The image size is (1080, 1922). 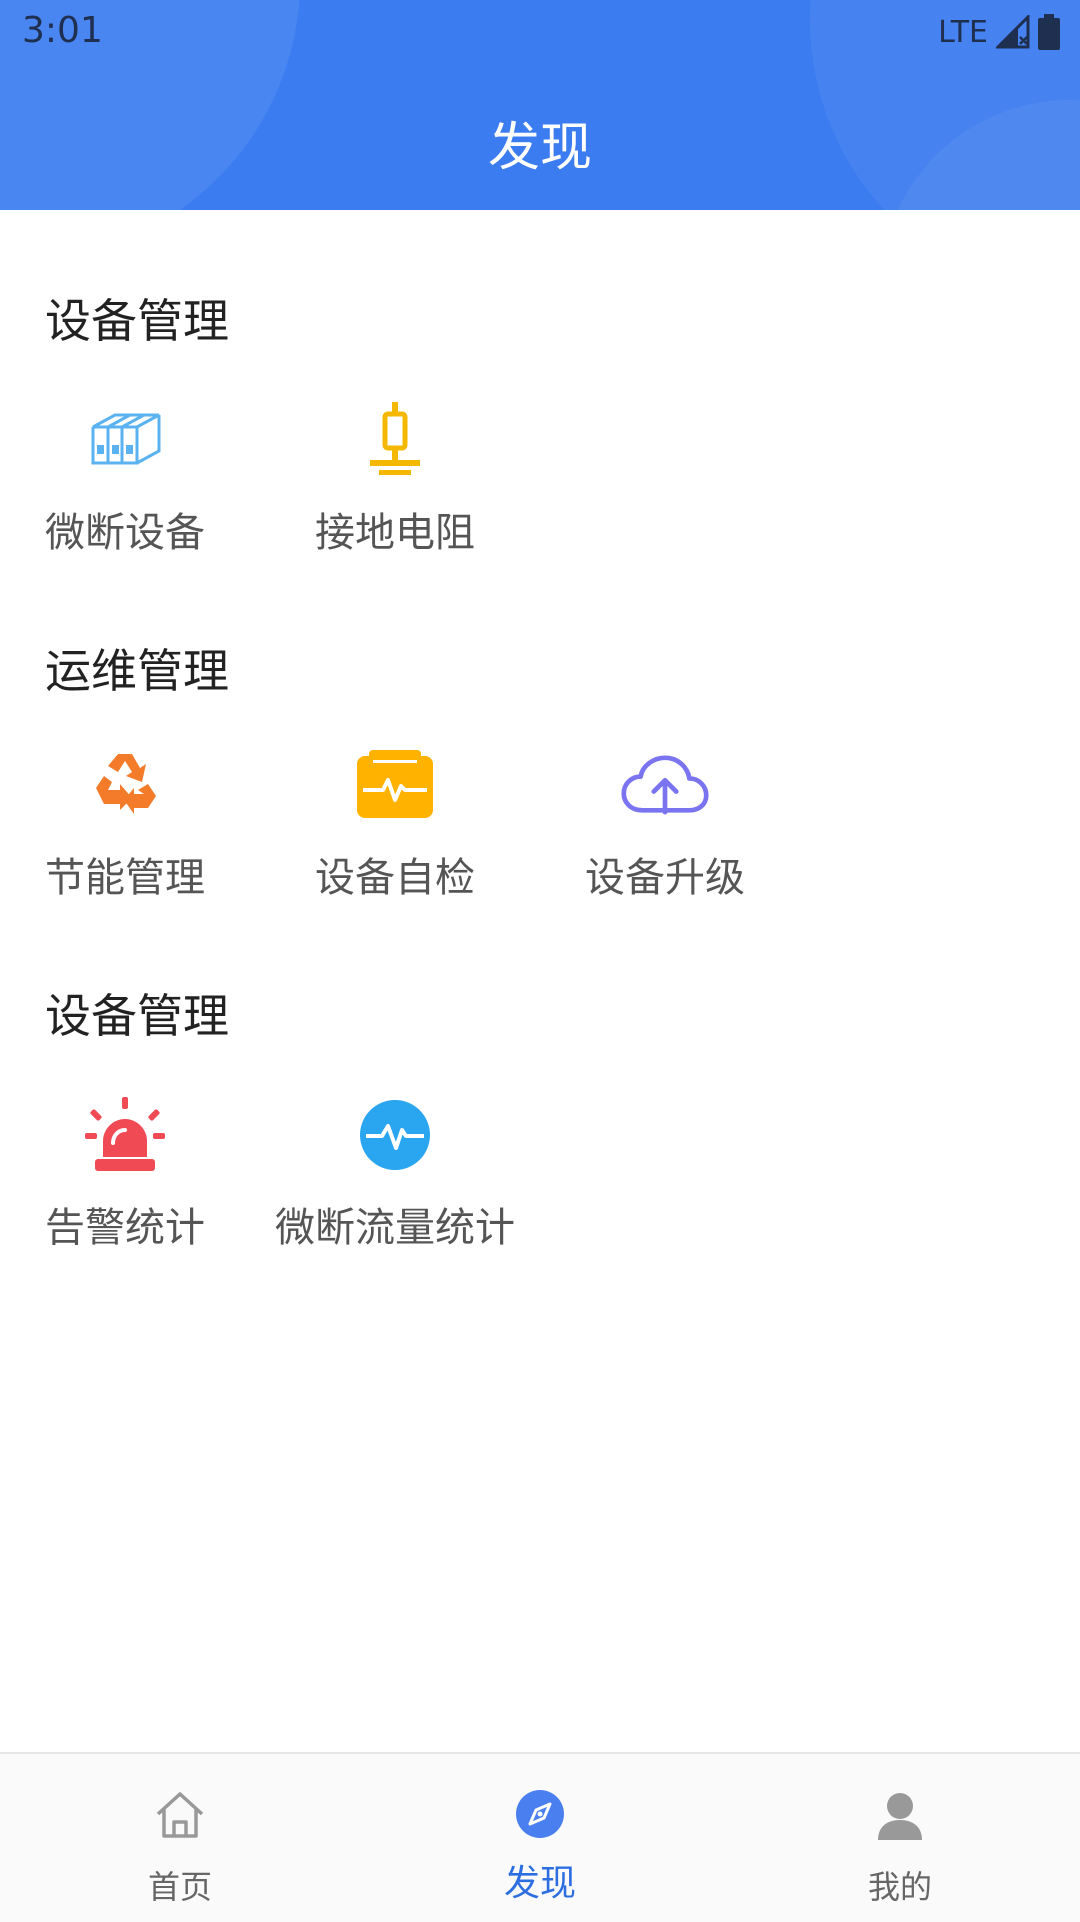 I want to click on nav-tab-home: 首页, so click(x=180, y=1838).